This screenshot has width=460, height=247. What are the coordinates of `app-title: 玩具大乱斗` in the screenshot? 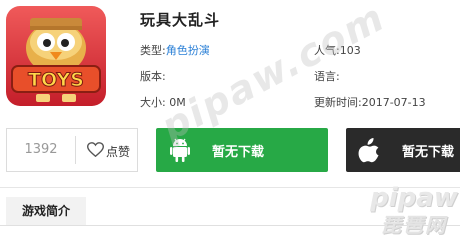 It's located at (180, 20).